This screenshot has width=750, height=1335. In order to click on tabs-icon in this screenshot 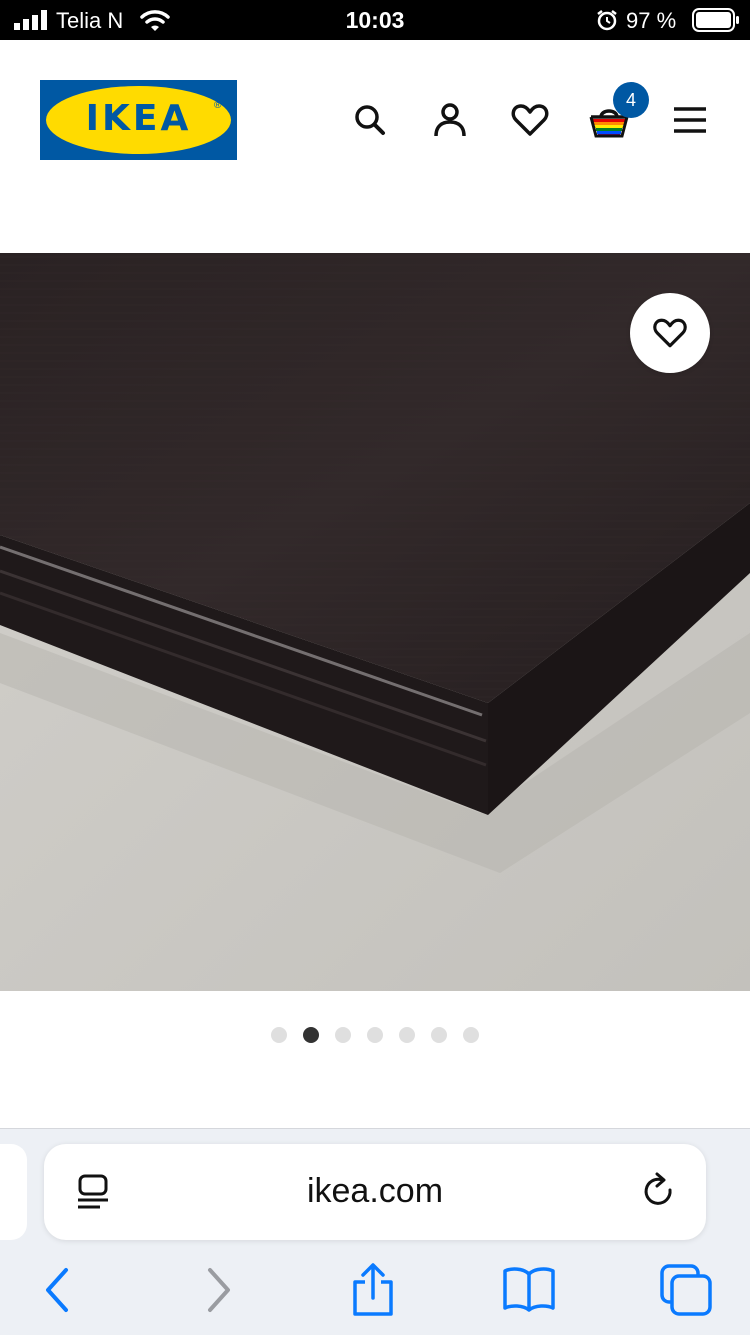, I will do `click(686, 1290)`.